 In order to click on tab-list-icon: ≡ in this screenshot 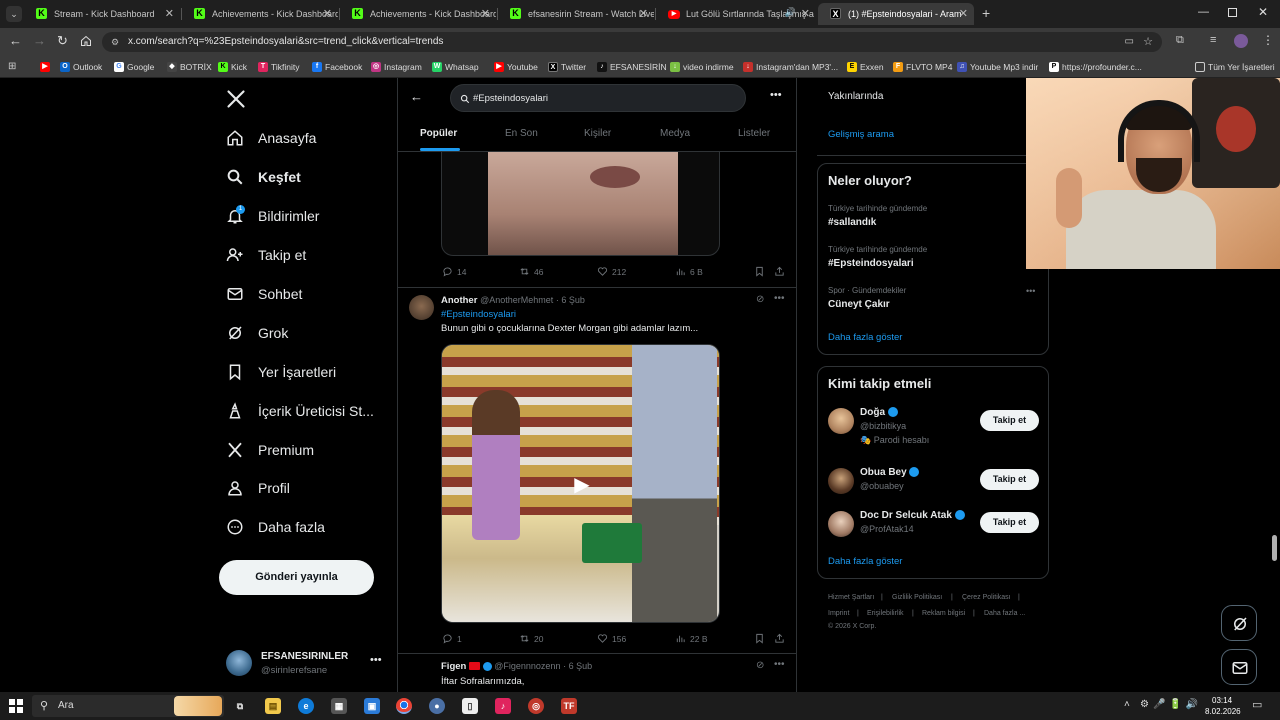, I will do `click(1213, 40)`.